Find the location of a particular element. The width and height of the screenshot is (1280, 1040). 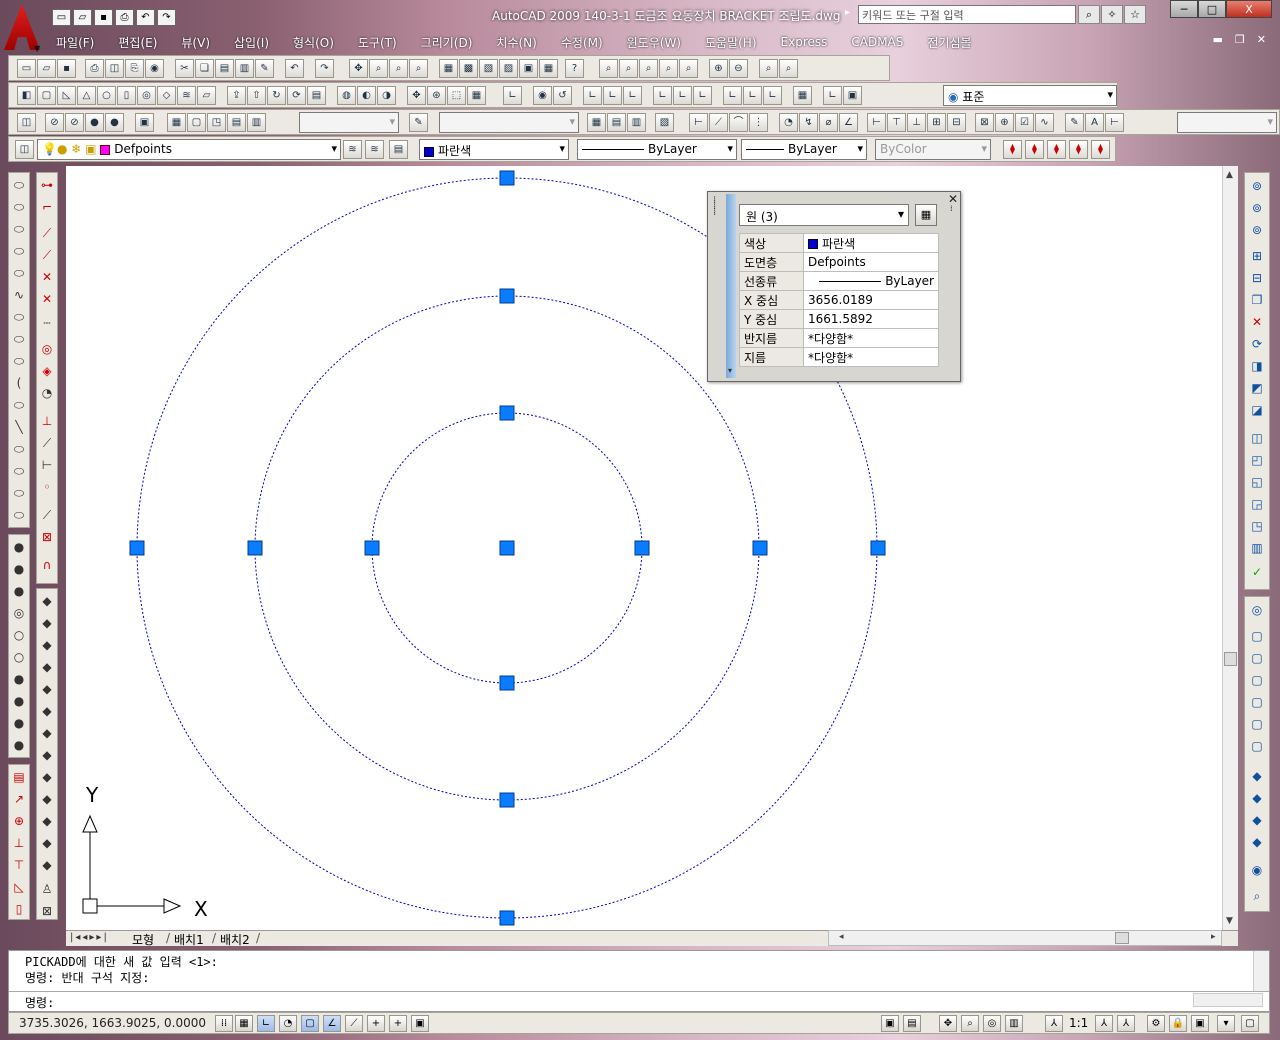

plot-preview-icon: ◫ is located at coordinates (114, 68).